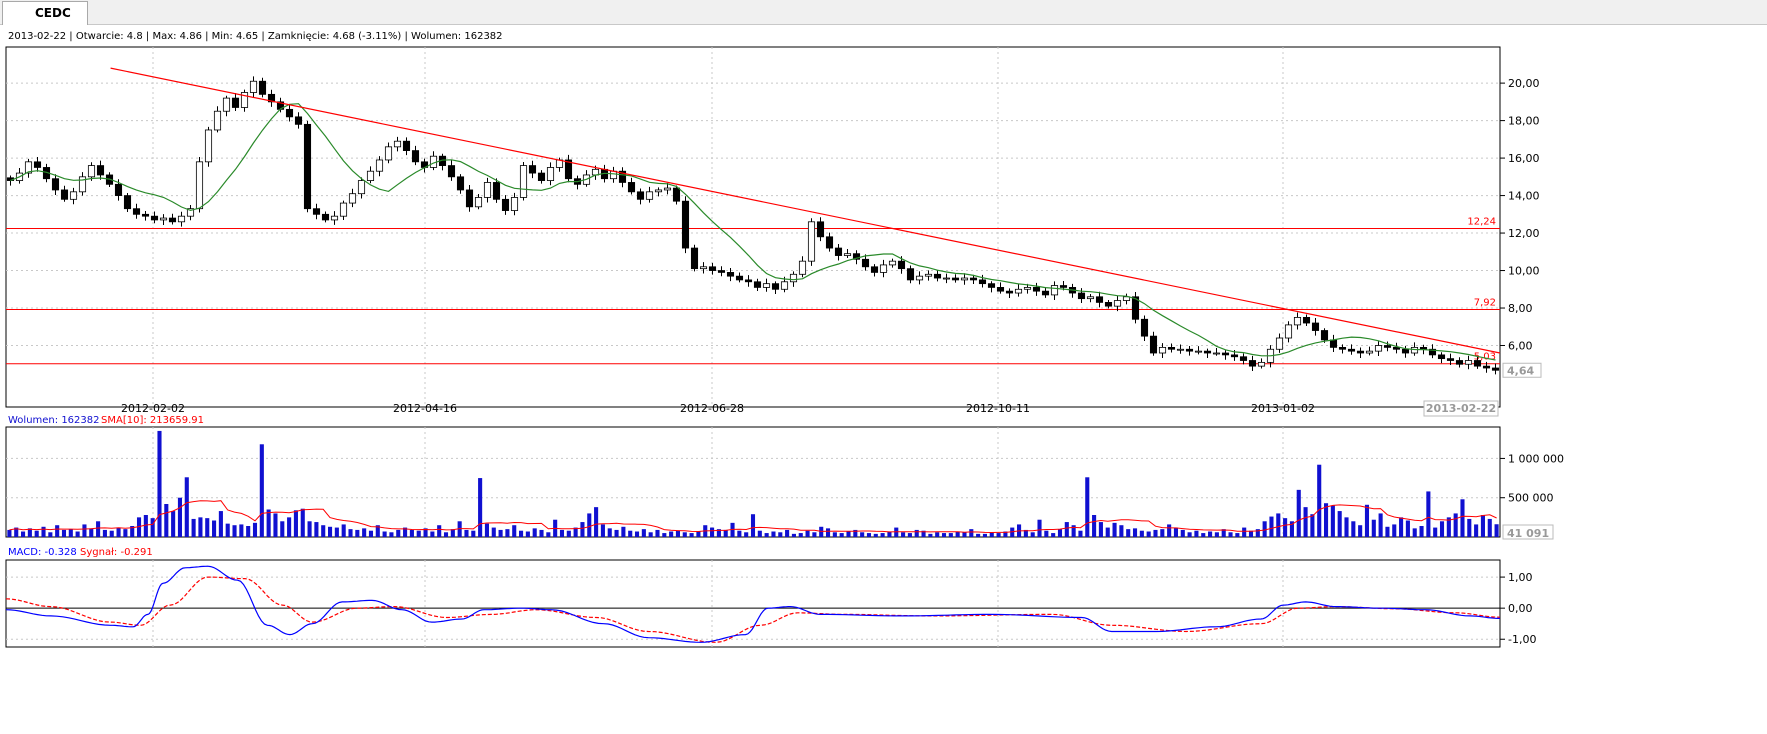 This screenshot has width=1767, height=734. Describe the element at coordinates (1520, 370) in the screenshot. I see `last-price-label: 4,64` at that location.